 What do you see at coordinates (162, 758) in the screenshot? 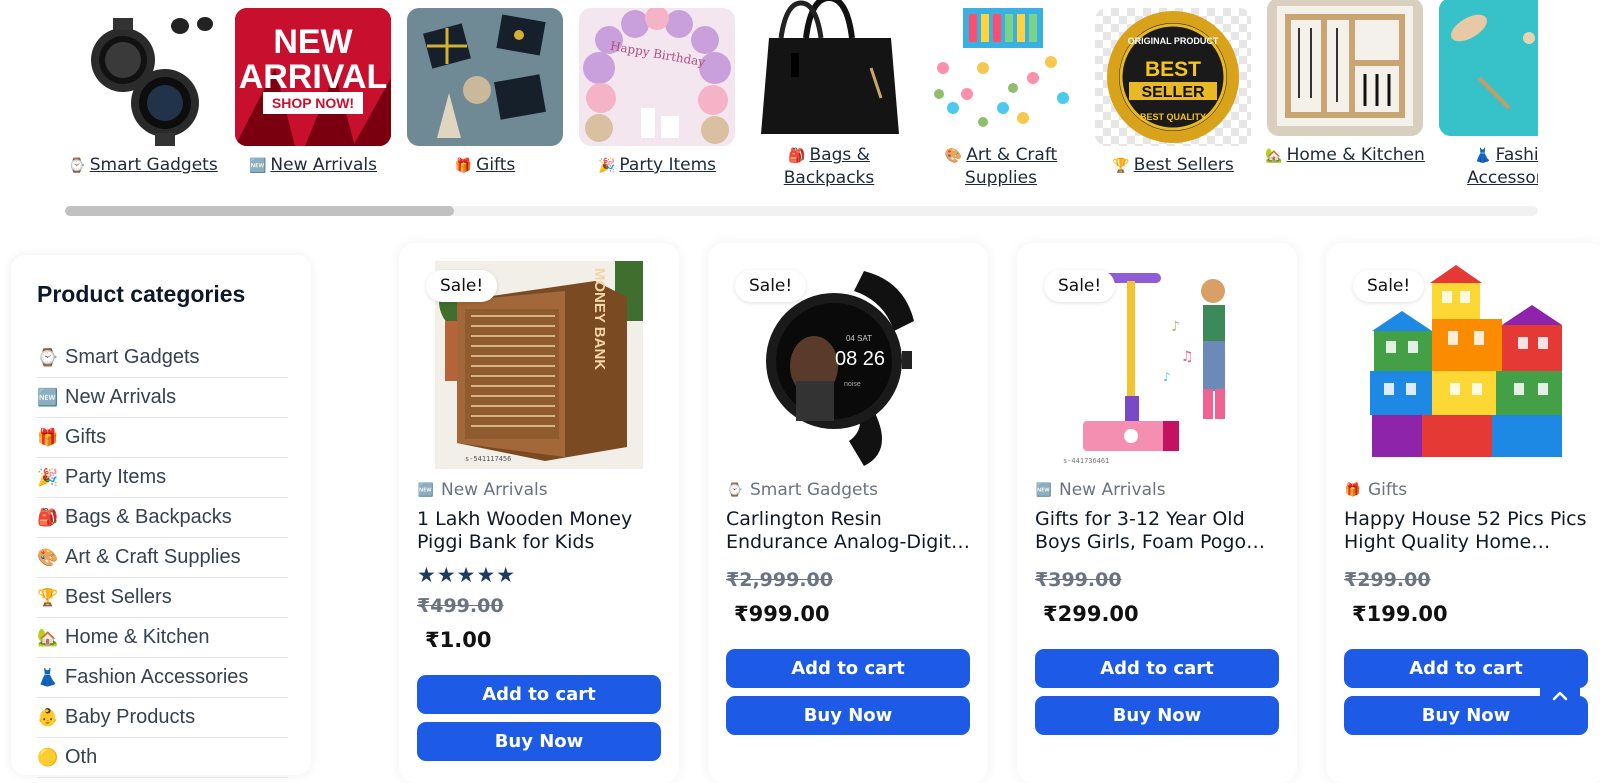
I see `sidebar-item-other: 🟡 Oth` at bounding box center [162, 758].